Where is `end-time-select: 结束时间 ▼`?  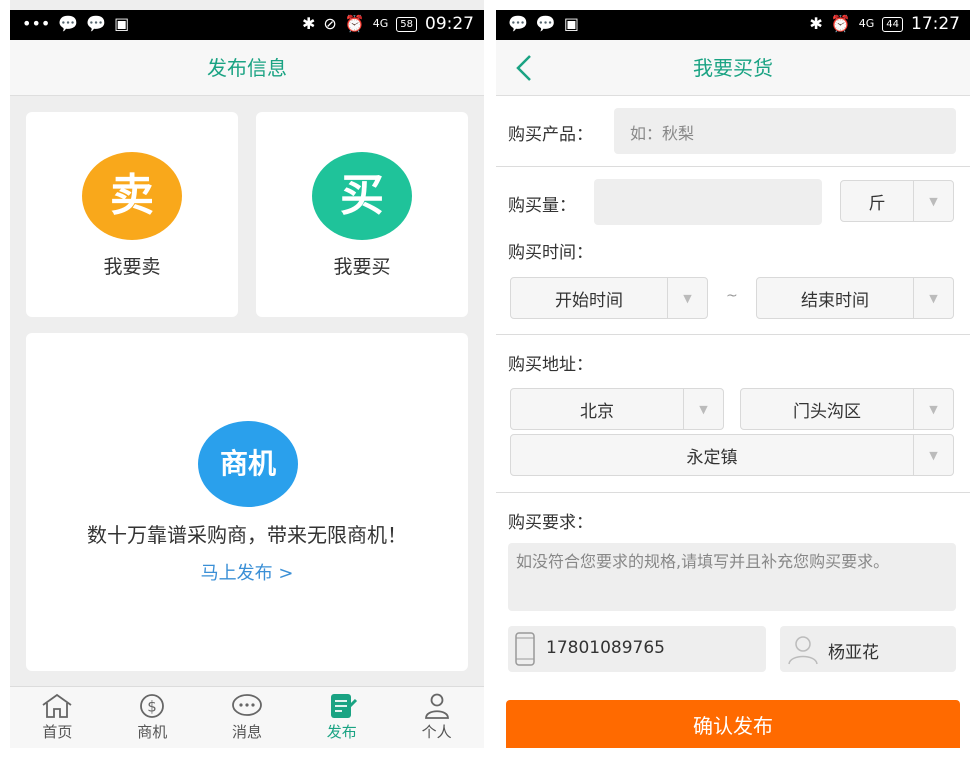
end-time-select: 结束时间 ▼ is located at coordinates (855, 298).